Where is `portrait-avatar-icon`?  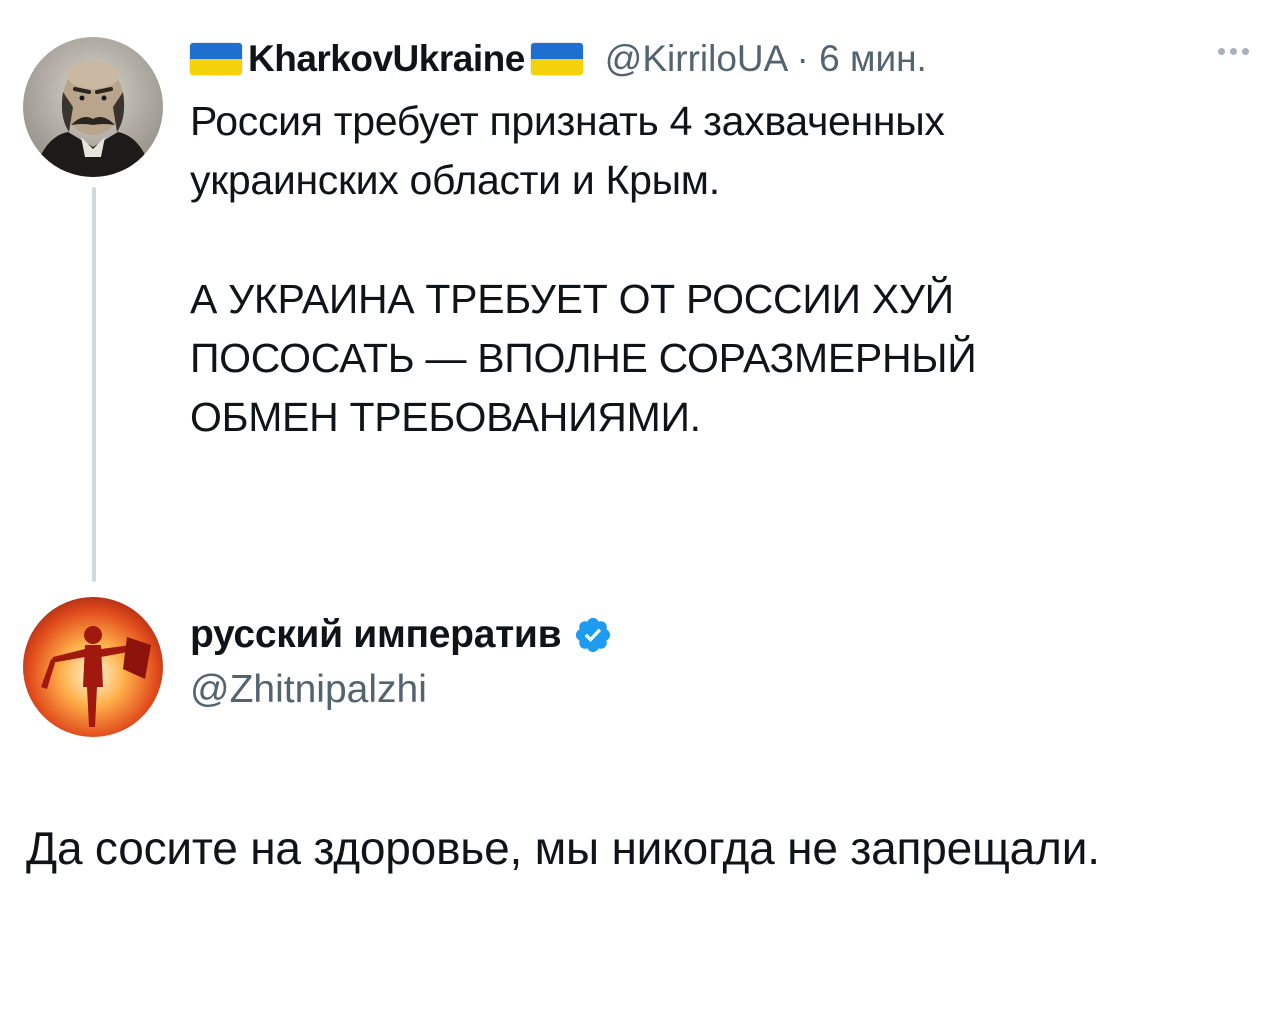
portrait-avatar-icon is located at coordinates (93, 107).